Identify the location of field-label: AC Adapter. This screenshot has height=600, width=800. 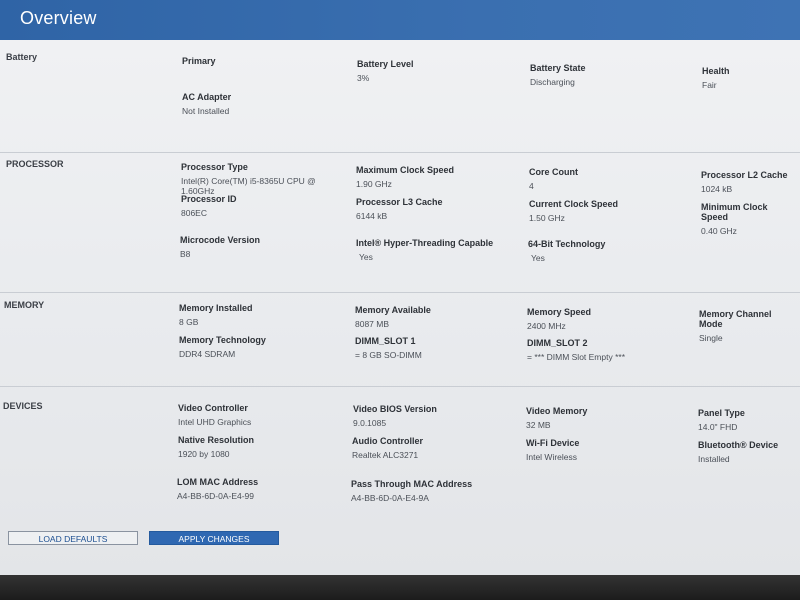
(207, 97).